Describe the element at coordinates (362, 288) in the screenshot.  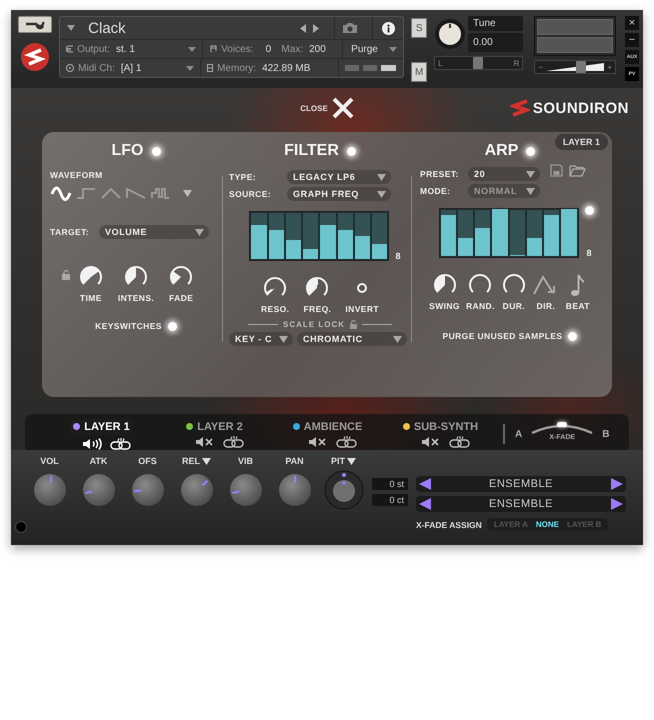
I see `invert-toggle` at that location.